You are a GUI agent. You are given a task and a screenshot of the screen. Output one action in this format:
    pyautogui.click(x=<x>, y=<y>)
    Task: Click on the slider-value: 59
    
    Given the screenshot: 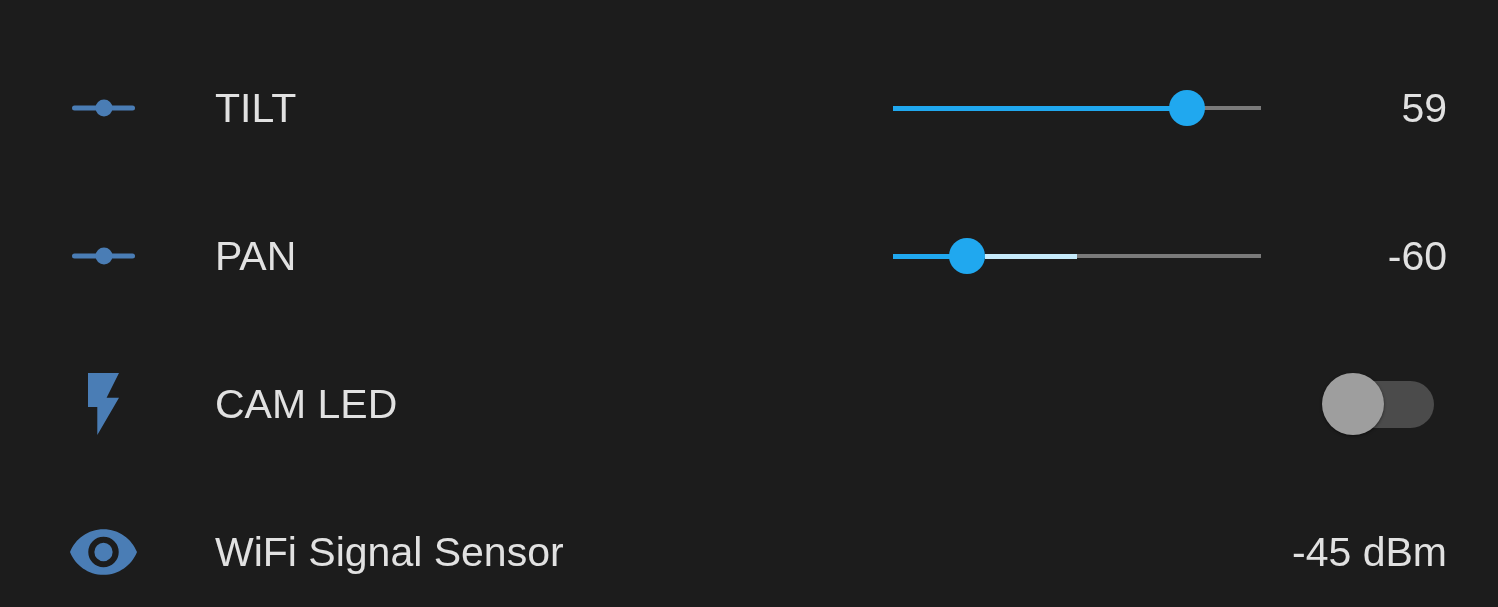 What is the action you would take?
    pyautogui.click(x=1424, y=108)
    